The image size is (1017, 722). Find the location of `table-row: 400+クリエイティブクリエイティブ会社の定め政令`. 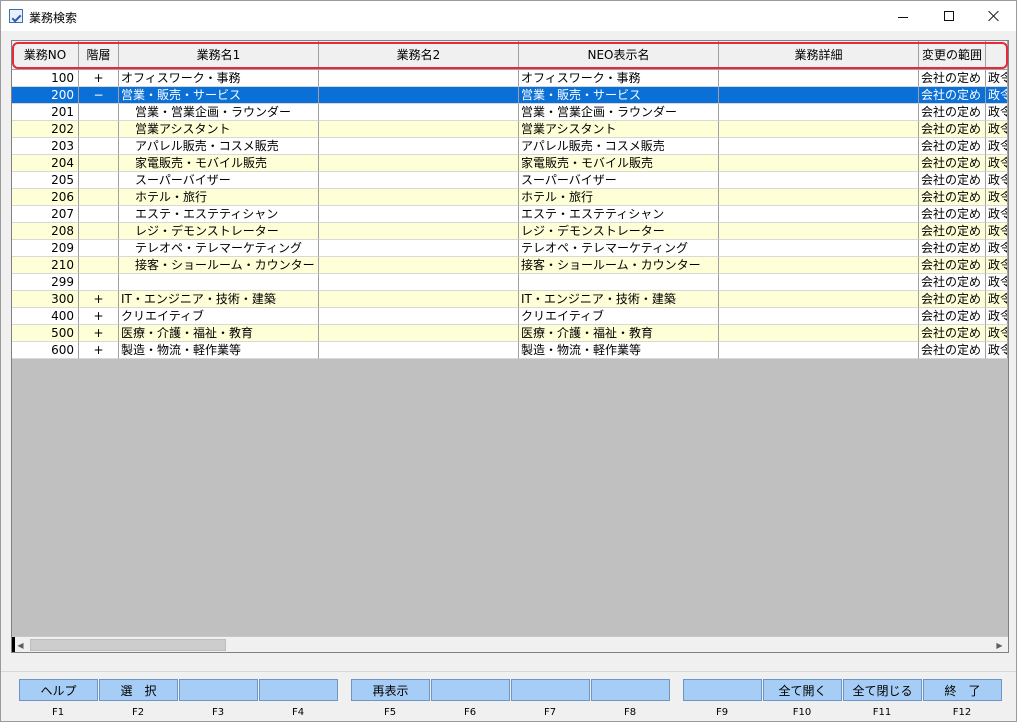

table-row: 400+クリエイティブクリエイティブ会社の定め政令 is located at coordinates (510, 316).